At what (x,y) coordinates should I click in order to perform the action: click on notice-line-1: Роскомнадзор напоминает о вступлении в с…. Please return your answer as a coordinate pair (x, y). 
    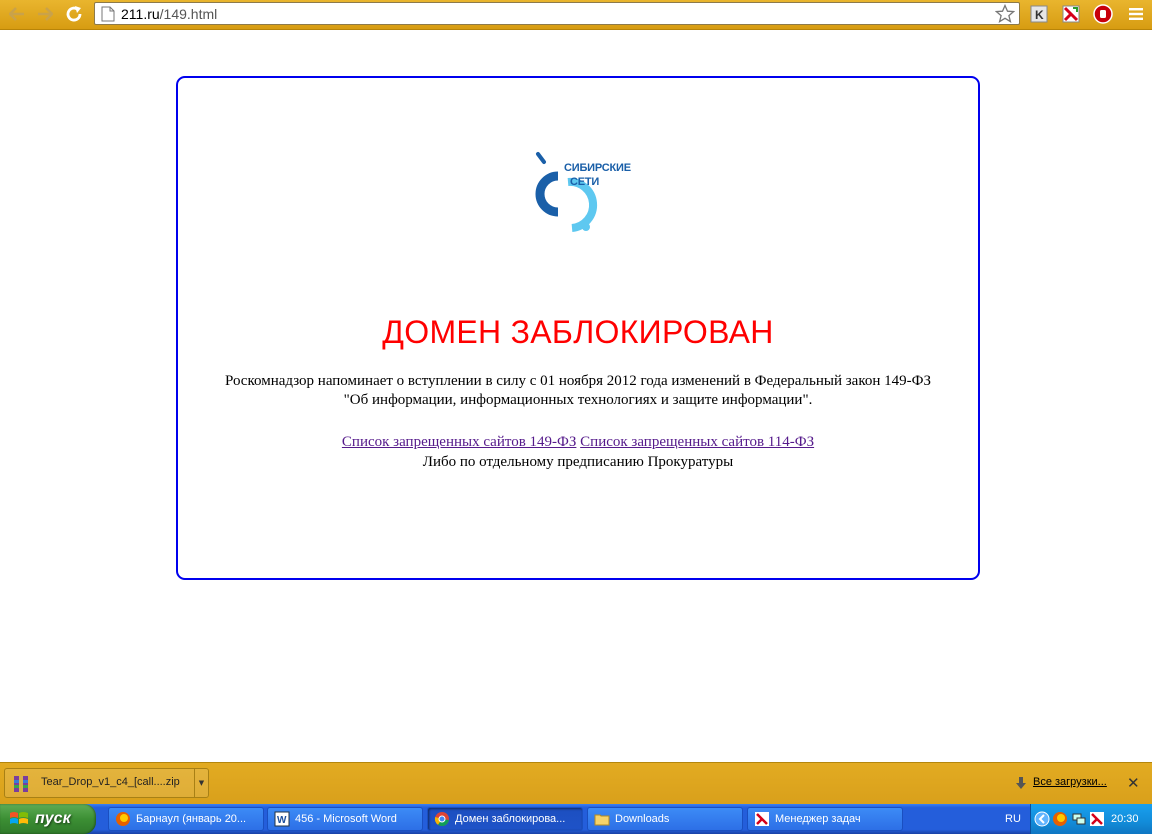
    Looking at the image, I should click on (578, 381).